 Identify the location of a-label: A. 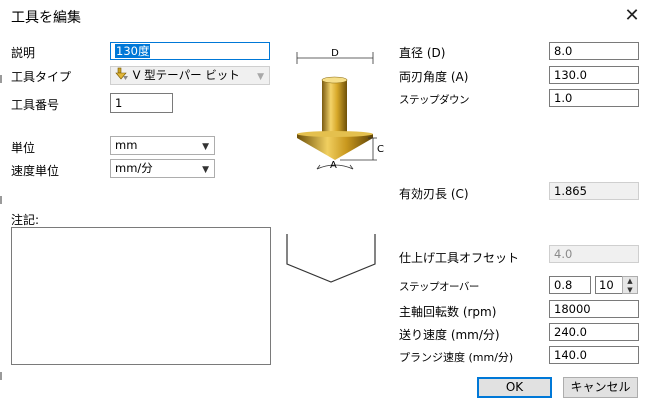
(333, 165).